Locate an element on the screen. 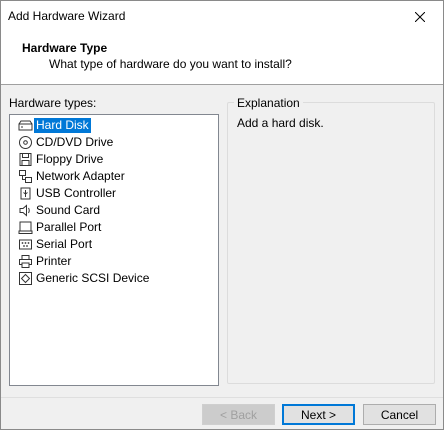  wizard-footer: < Back Next > Cancel is located at coordinates (222, 413).